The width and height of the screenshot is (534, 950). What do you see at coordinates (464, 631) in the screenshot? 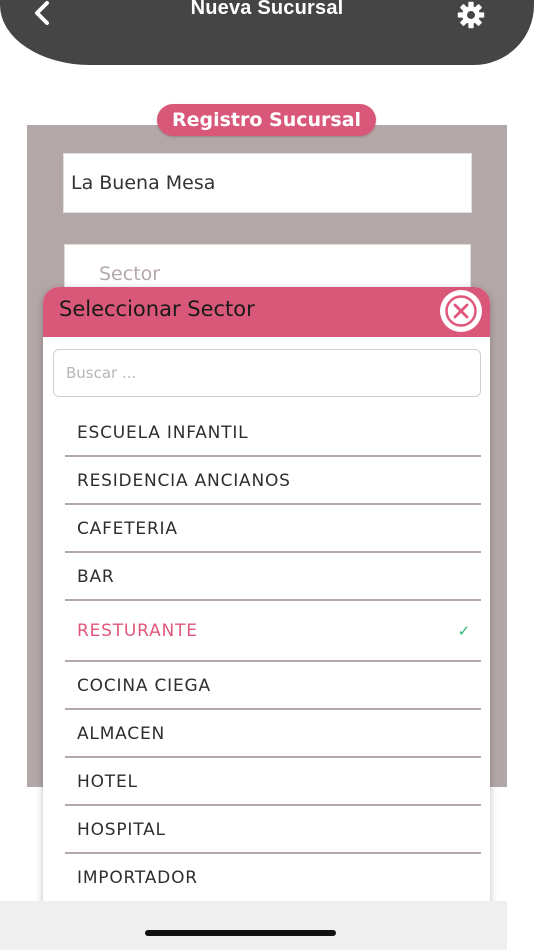
I see `check-icon: ✓` at bounding box center [464, 631].